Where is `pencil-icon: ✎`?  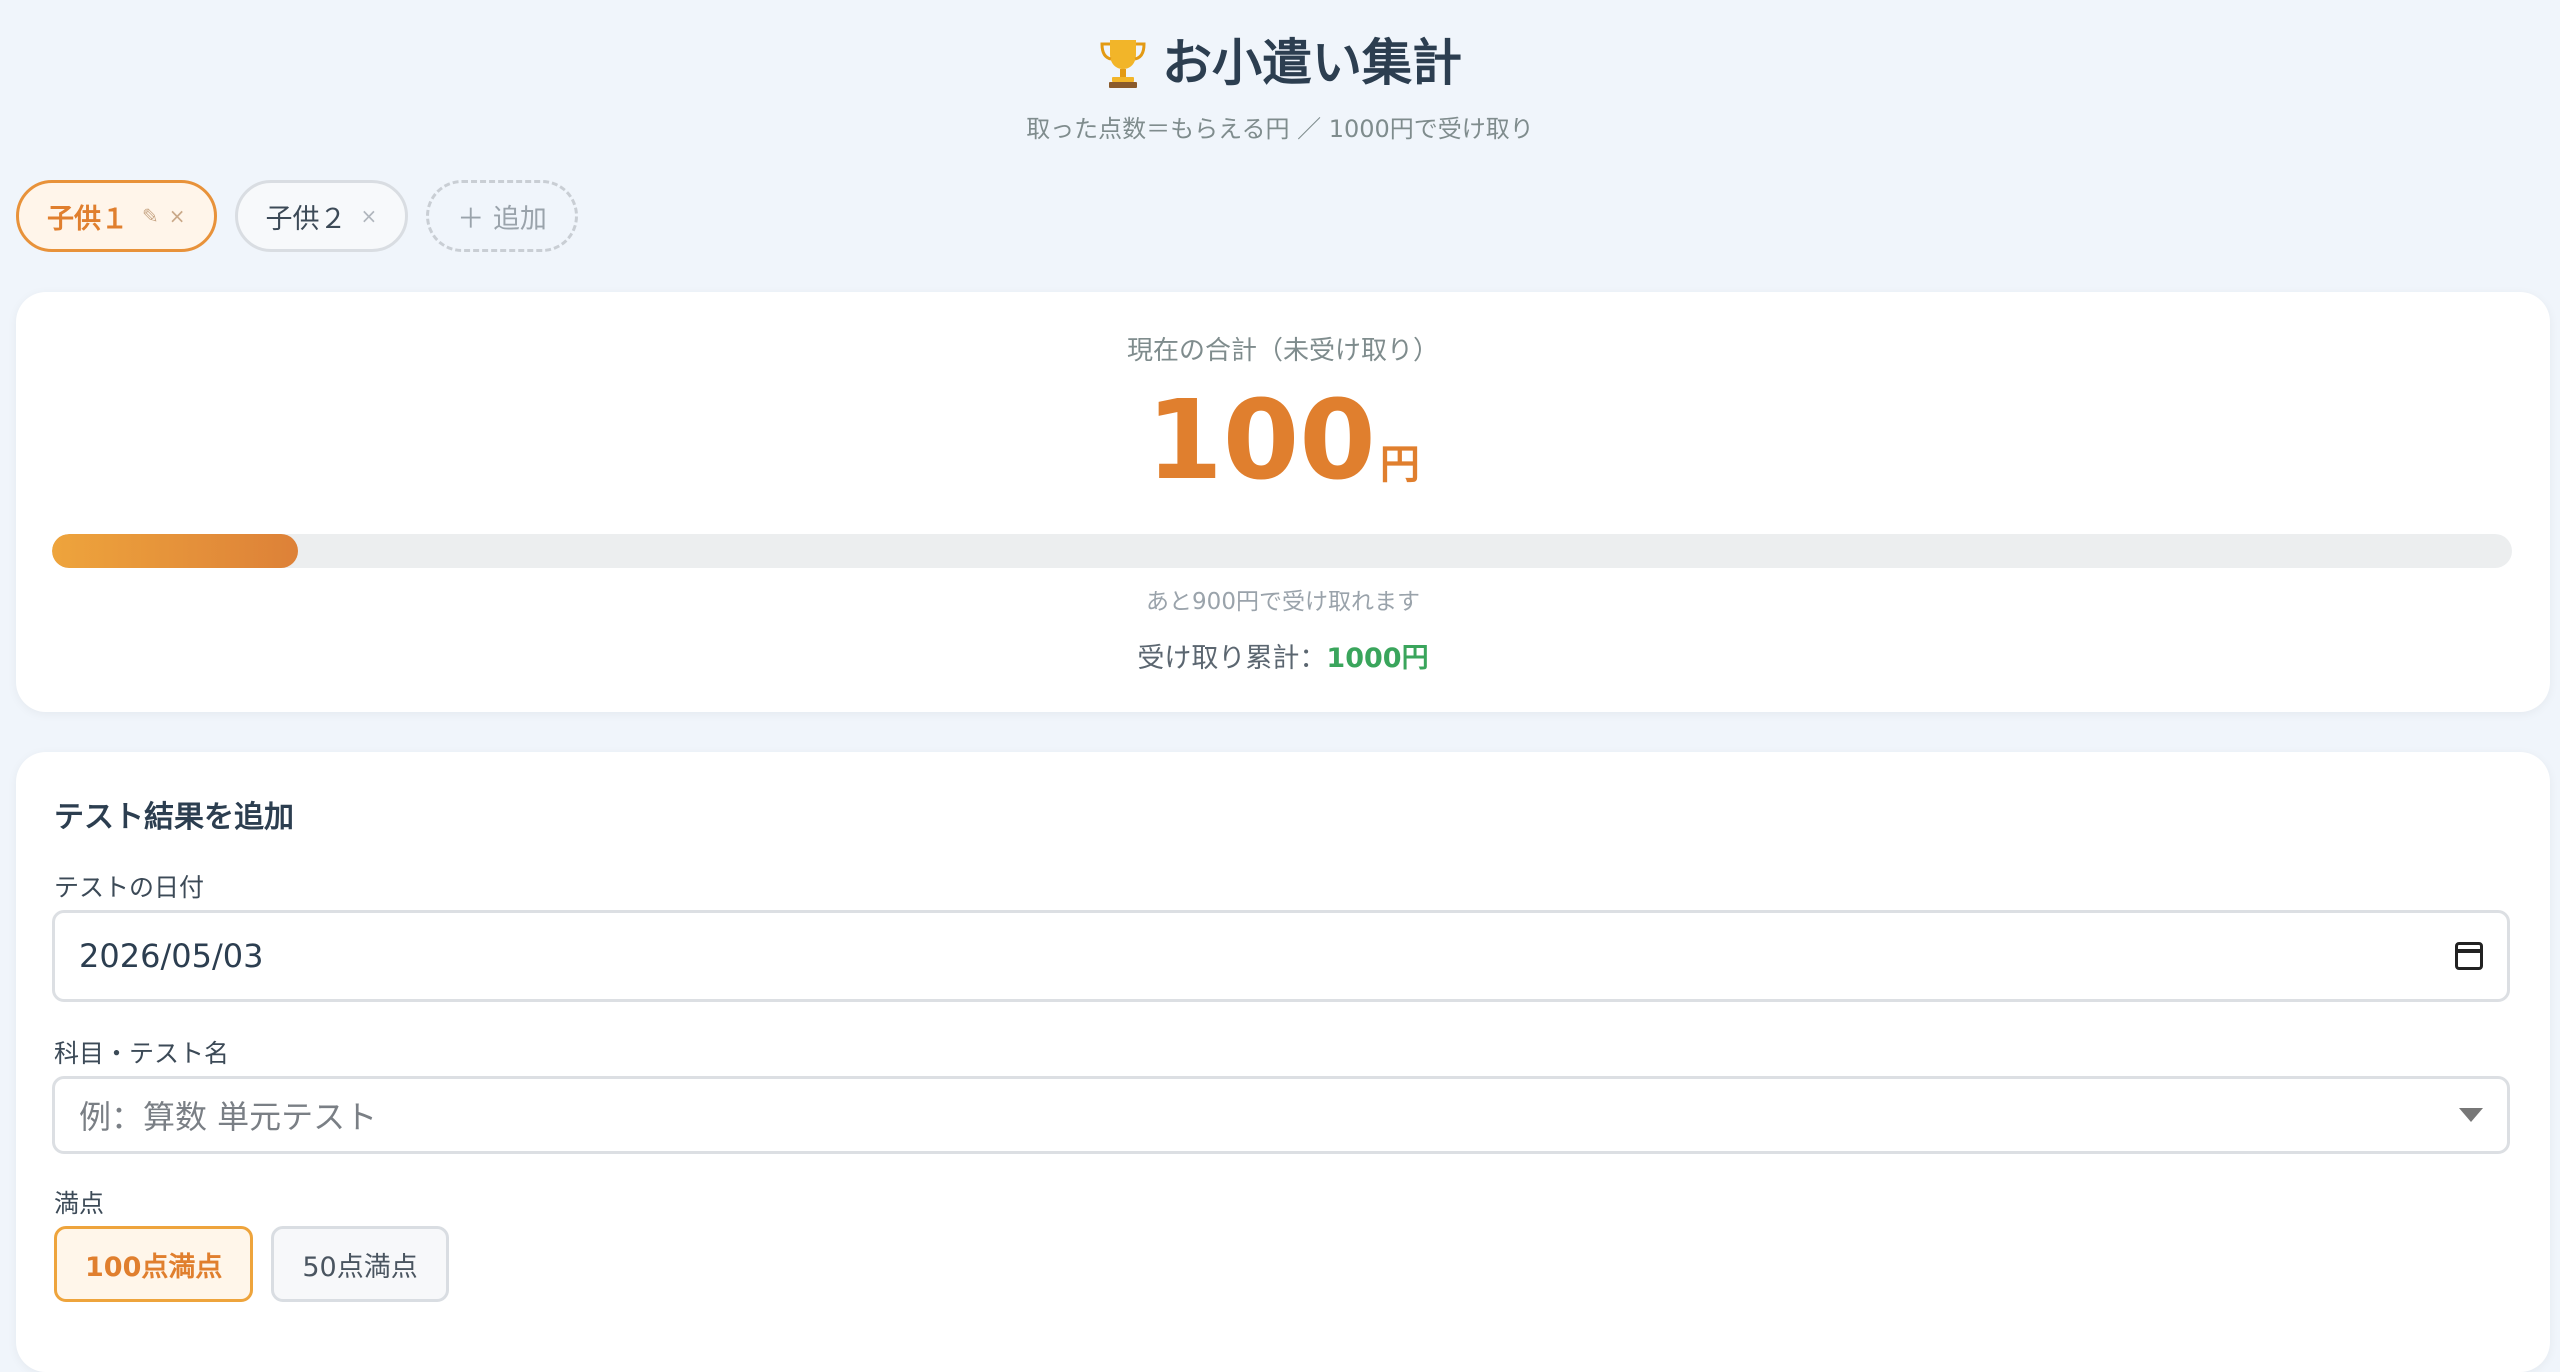
pencil-icon: ✎ is located at coordinates (150, 216).